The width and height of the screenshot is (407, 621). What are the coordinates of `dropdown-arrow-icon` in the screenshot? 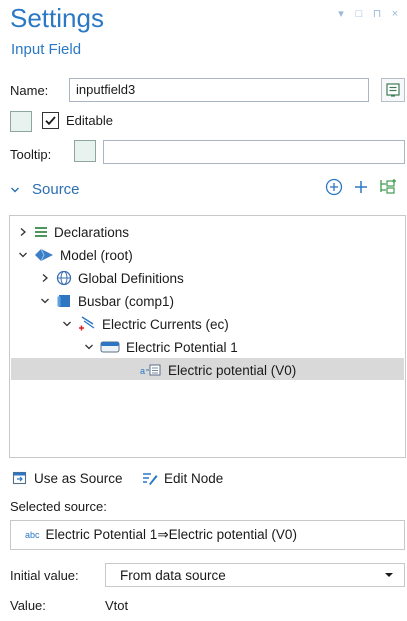 It's located at (389, 575).